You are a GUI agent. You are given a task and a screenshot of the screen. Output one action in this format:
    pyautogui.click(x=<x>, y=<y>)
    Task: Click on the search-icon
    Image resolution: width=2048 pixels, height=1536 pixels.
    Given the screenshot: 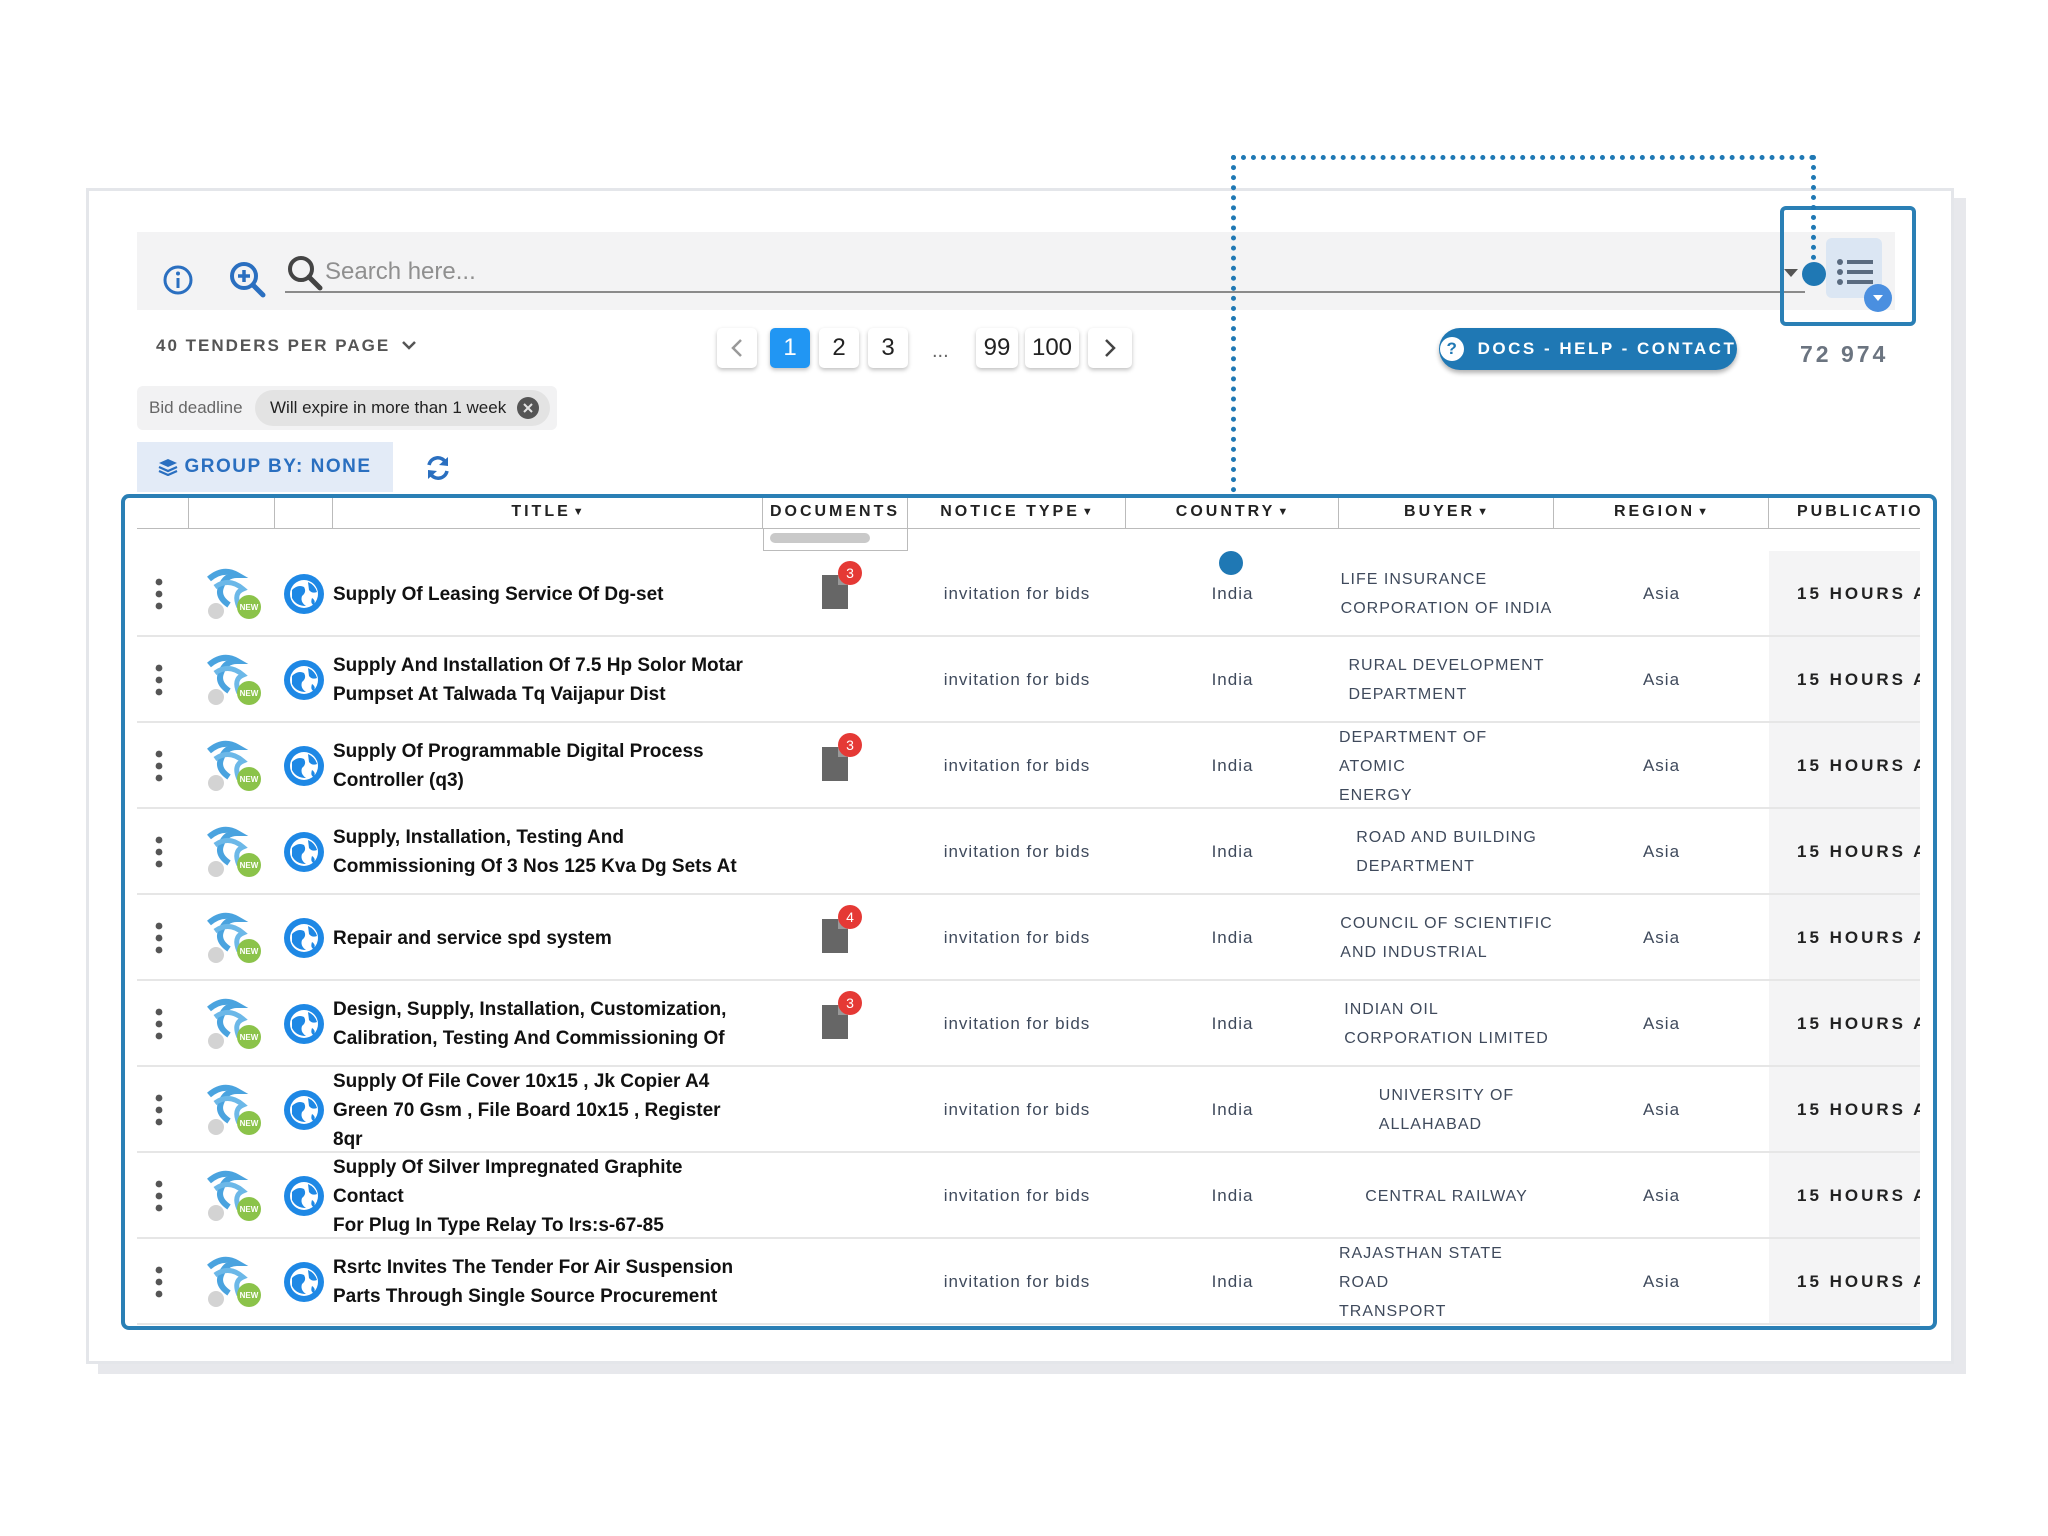 What is the action you would take?
    pyautogui.click(x=305, y=273)
    